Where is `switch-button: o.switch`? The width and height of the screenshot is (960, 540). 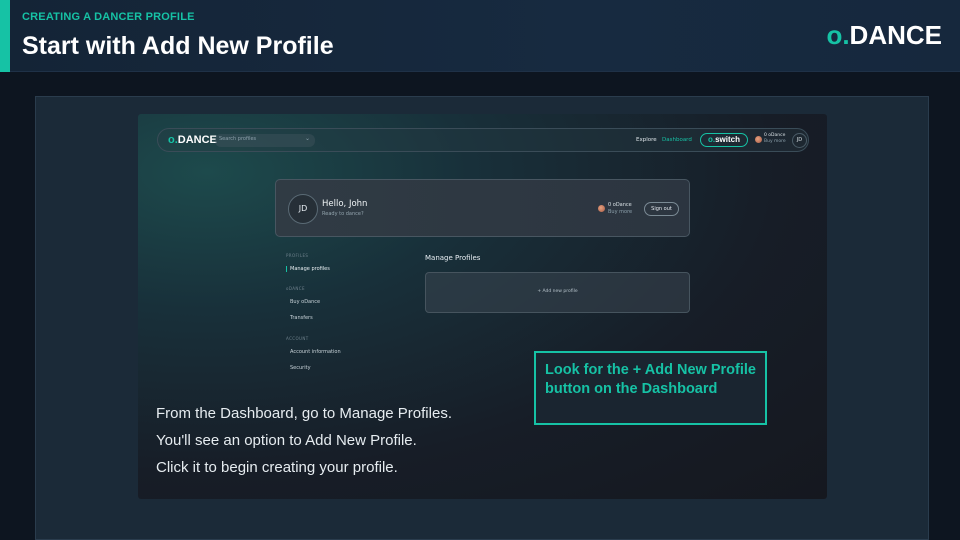 switch-button: o.switch is located at coordinates (724, 140).